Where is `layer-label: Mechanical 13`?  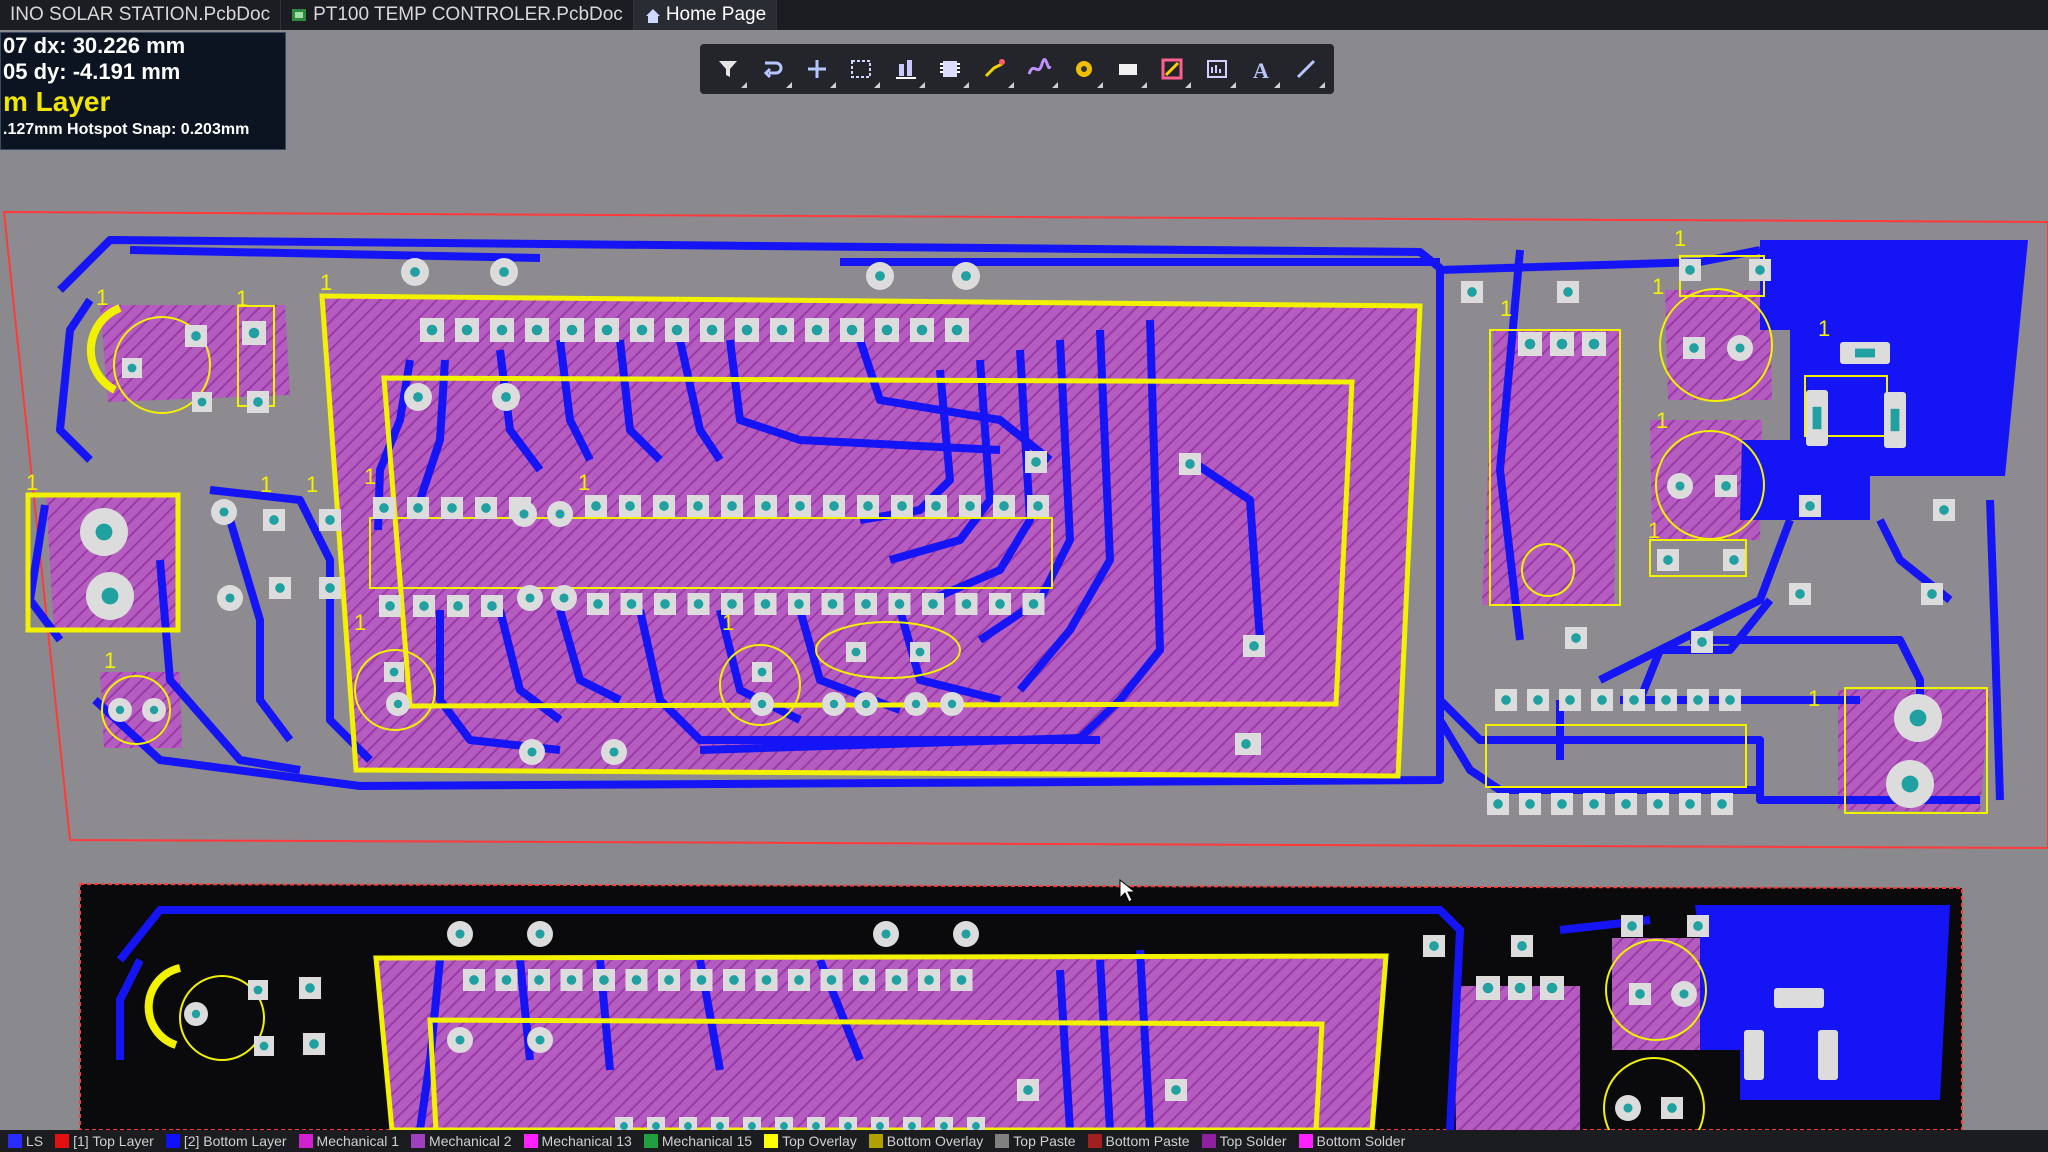 layer-label: Mechanical 13 is located at coordinates (586, 1141).